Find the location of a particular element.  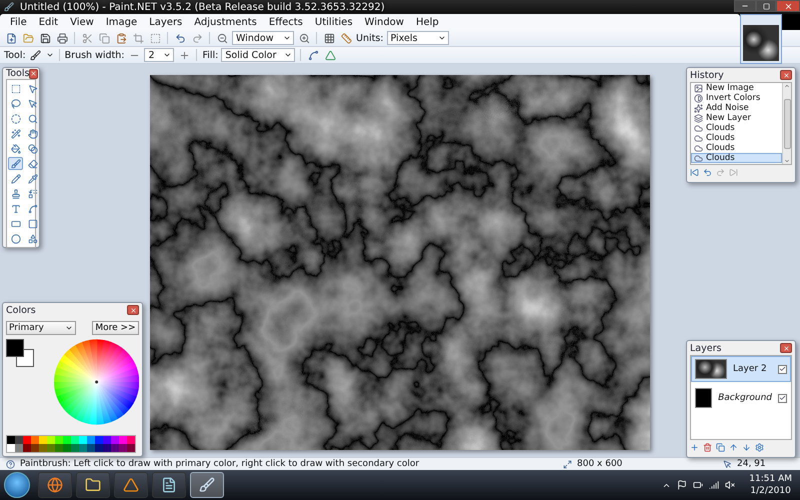

menu-item: Utilities is located at coordinates (333, 22).